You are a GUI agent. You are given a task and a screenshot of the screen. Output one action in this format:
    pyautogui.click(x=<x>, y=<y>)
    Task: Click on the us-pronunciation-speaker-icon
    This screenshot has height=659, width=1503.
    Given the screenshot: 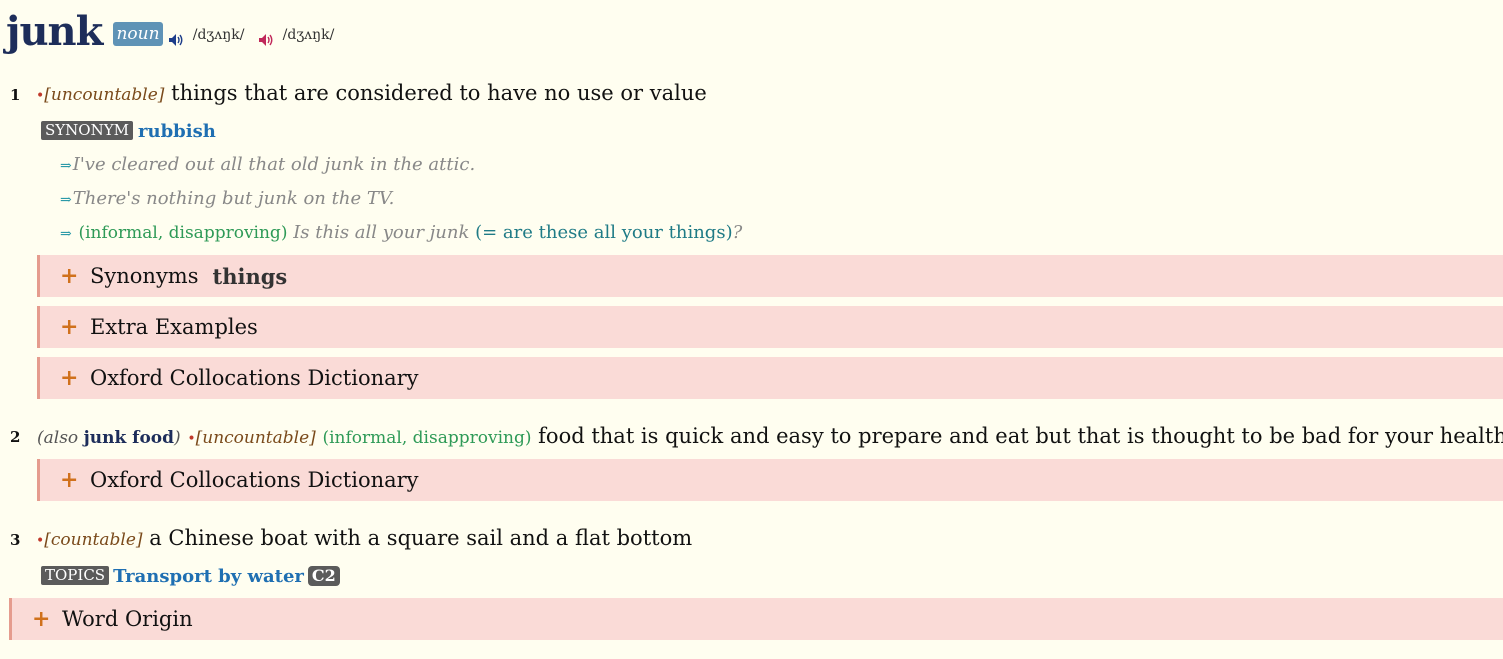 What is the action you would take?
    pyautogui.click(x=266, y=40)
    